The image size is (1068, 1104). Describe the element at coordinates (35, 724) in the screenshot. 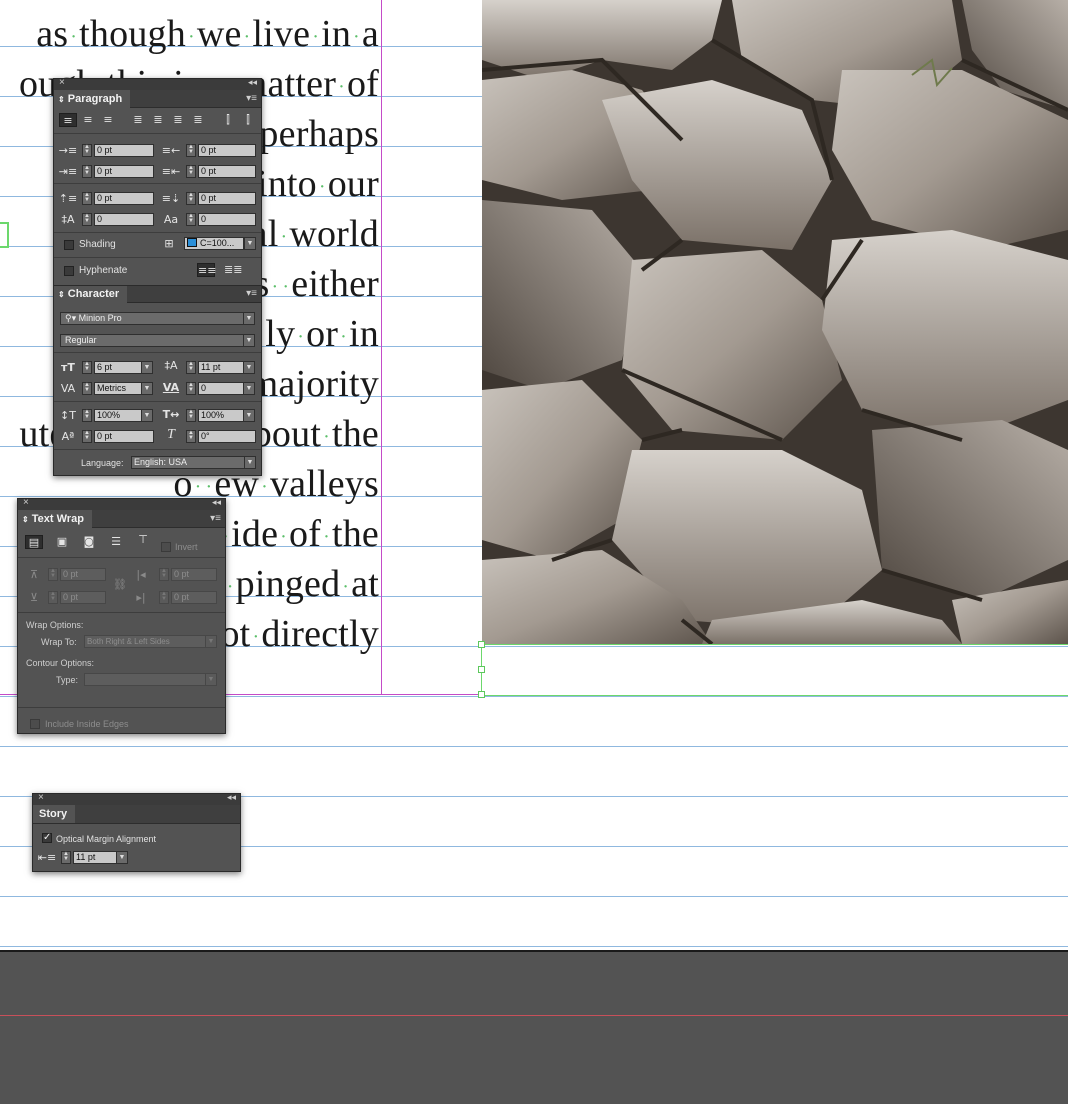

I see `include-inside-edges-checkbox` at that location.